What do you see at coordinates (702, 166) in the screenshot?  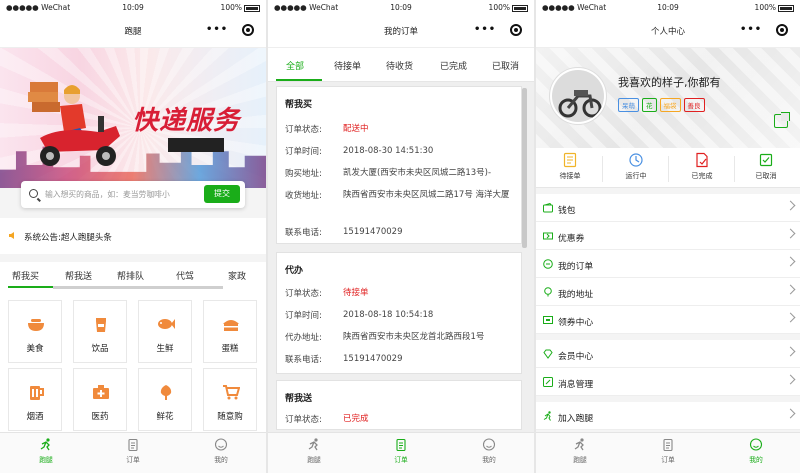 I see `shortcut-completed: 已完成` at bounding box center [702, 166].